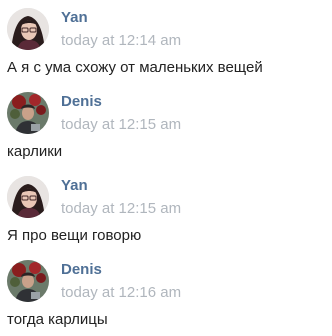 The image size is (332, 336). Describe the element at coordinates (121, 40) in the screenshot. I see `message-timestamp: today at 12:14 am` at that location.